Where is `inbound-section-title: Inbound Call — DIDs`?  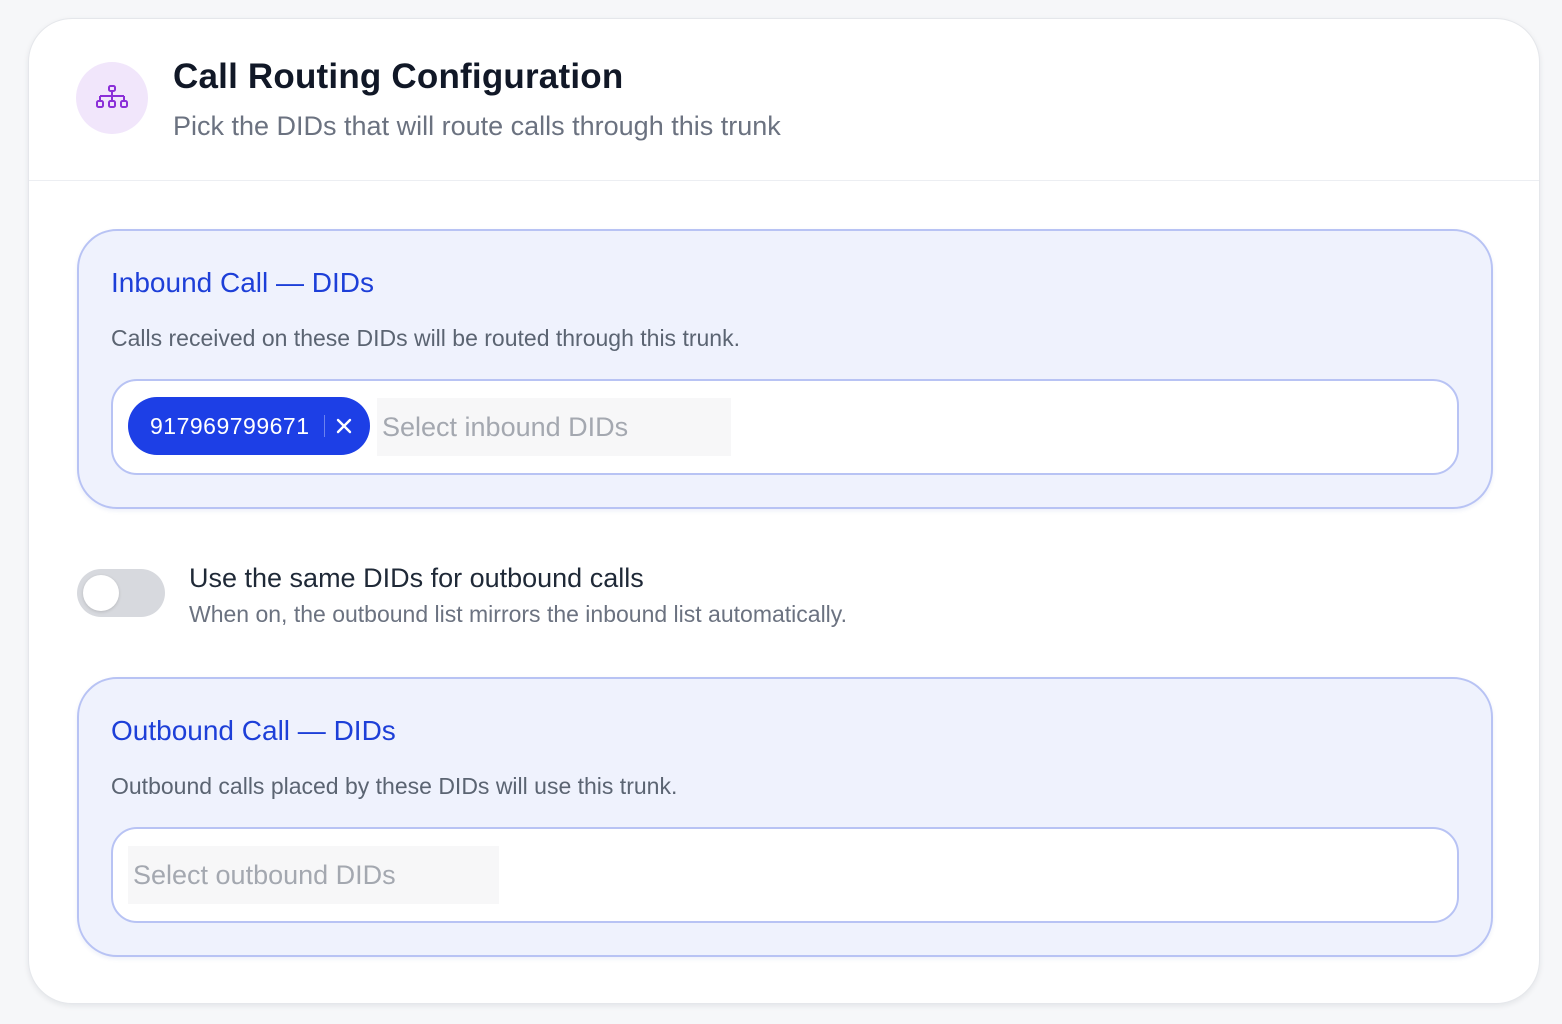 inbound-section-title: Inbound Call — DIDs is located at coordinates (243, 282).